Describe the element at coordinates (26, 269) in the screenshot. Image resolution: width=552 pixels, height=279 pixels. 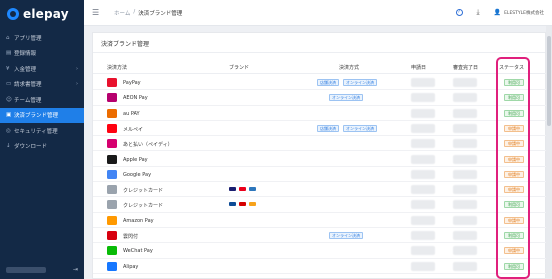
I see `account-chip` at that location.